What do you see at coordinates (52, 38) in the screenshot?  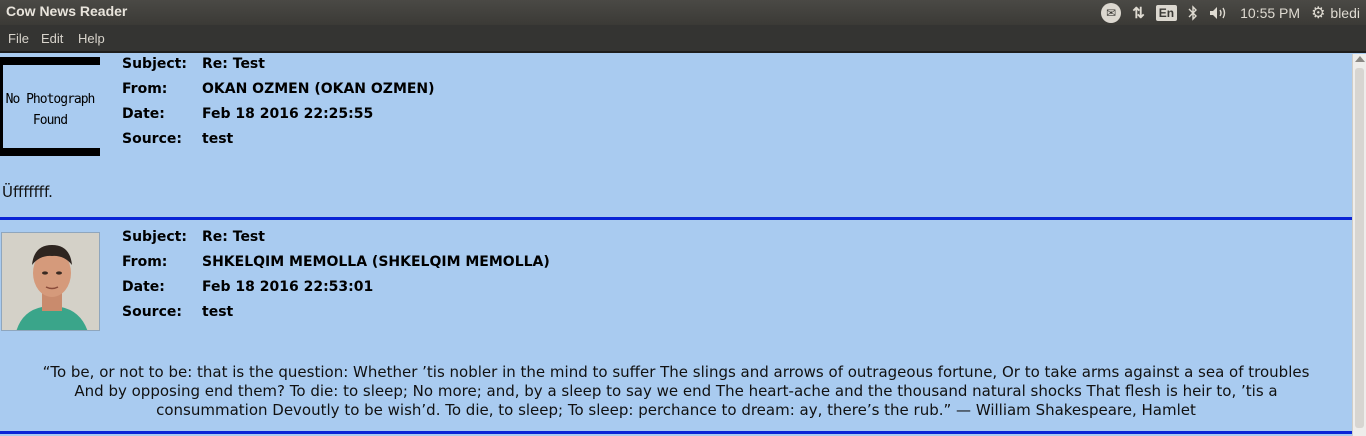 I see `menu-edit: Edit` at bounding box center [52, 38].